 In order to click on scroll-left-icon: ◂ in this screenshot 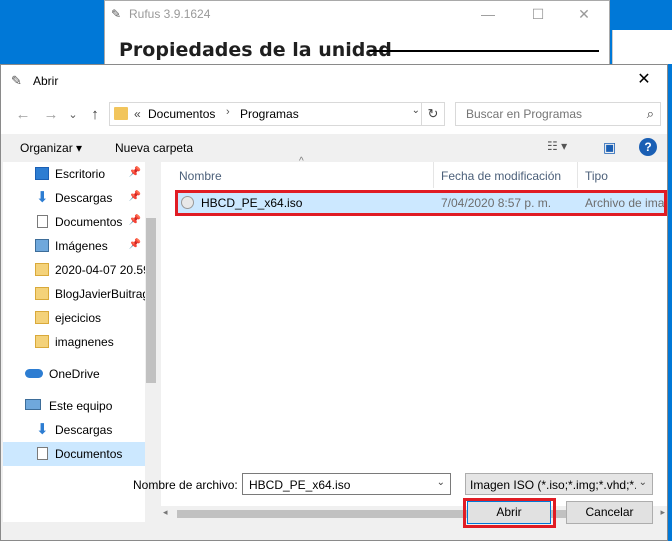, I will do `click(165, 512)`.